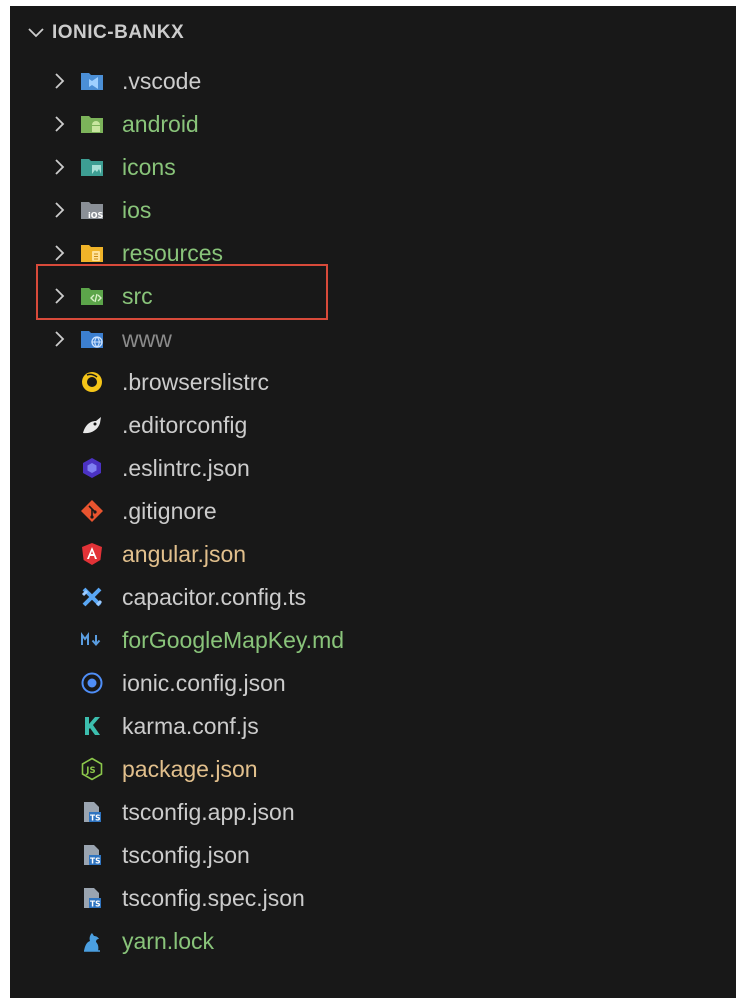 The width and height of the screenshot is (736, 998). What do you see at coordinates (373, 554) in the screenshot?
I see `tree-item-angular-json: angular.json` at bounding box center [373, 554].